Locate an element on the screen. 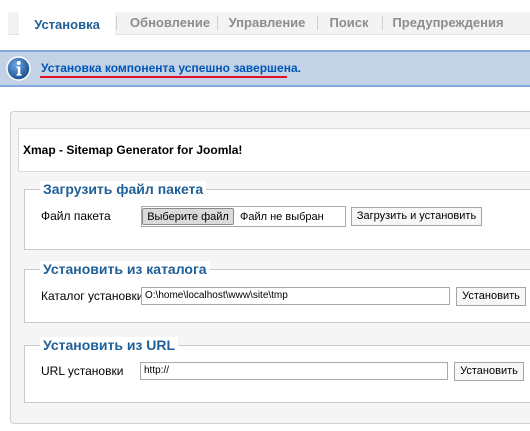 The height and width of the screenshot is (431, 530). install-from-url-legend: Установить из URL is located at coordinates (109, 345).